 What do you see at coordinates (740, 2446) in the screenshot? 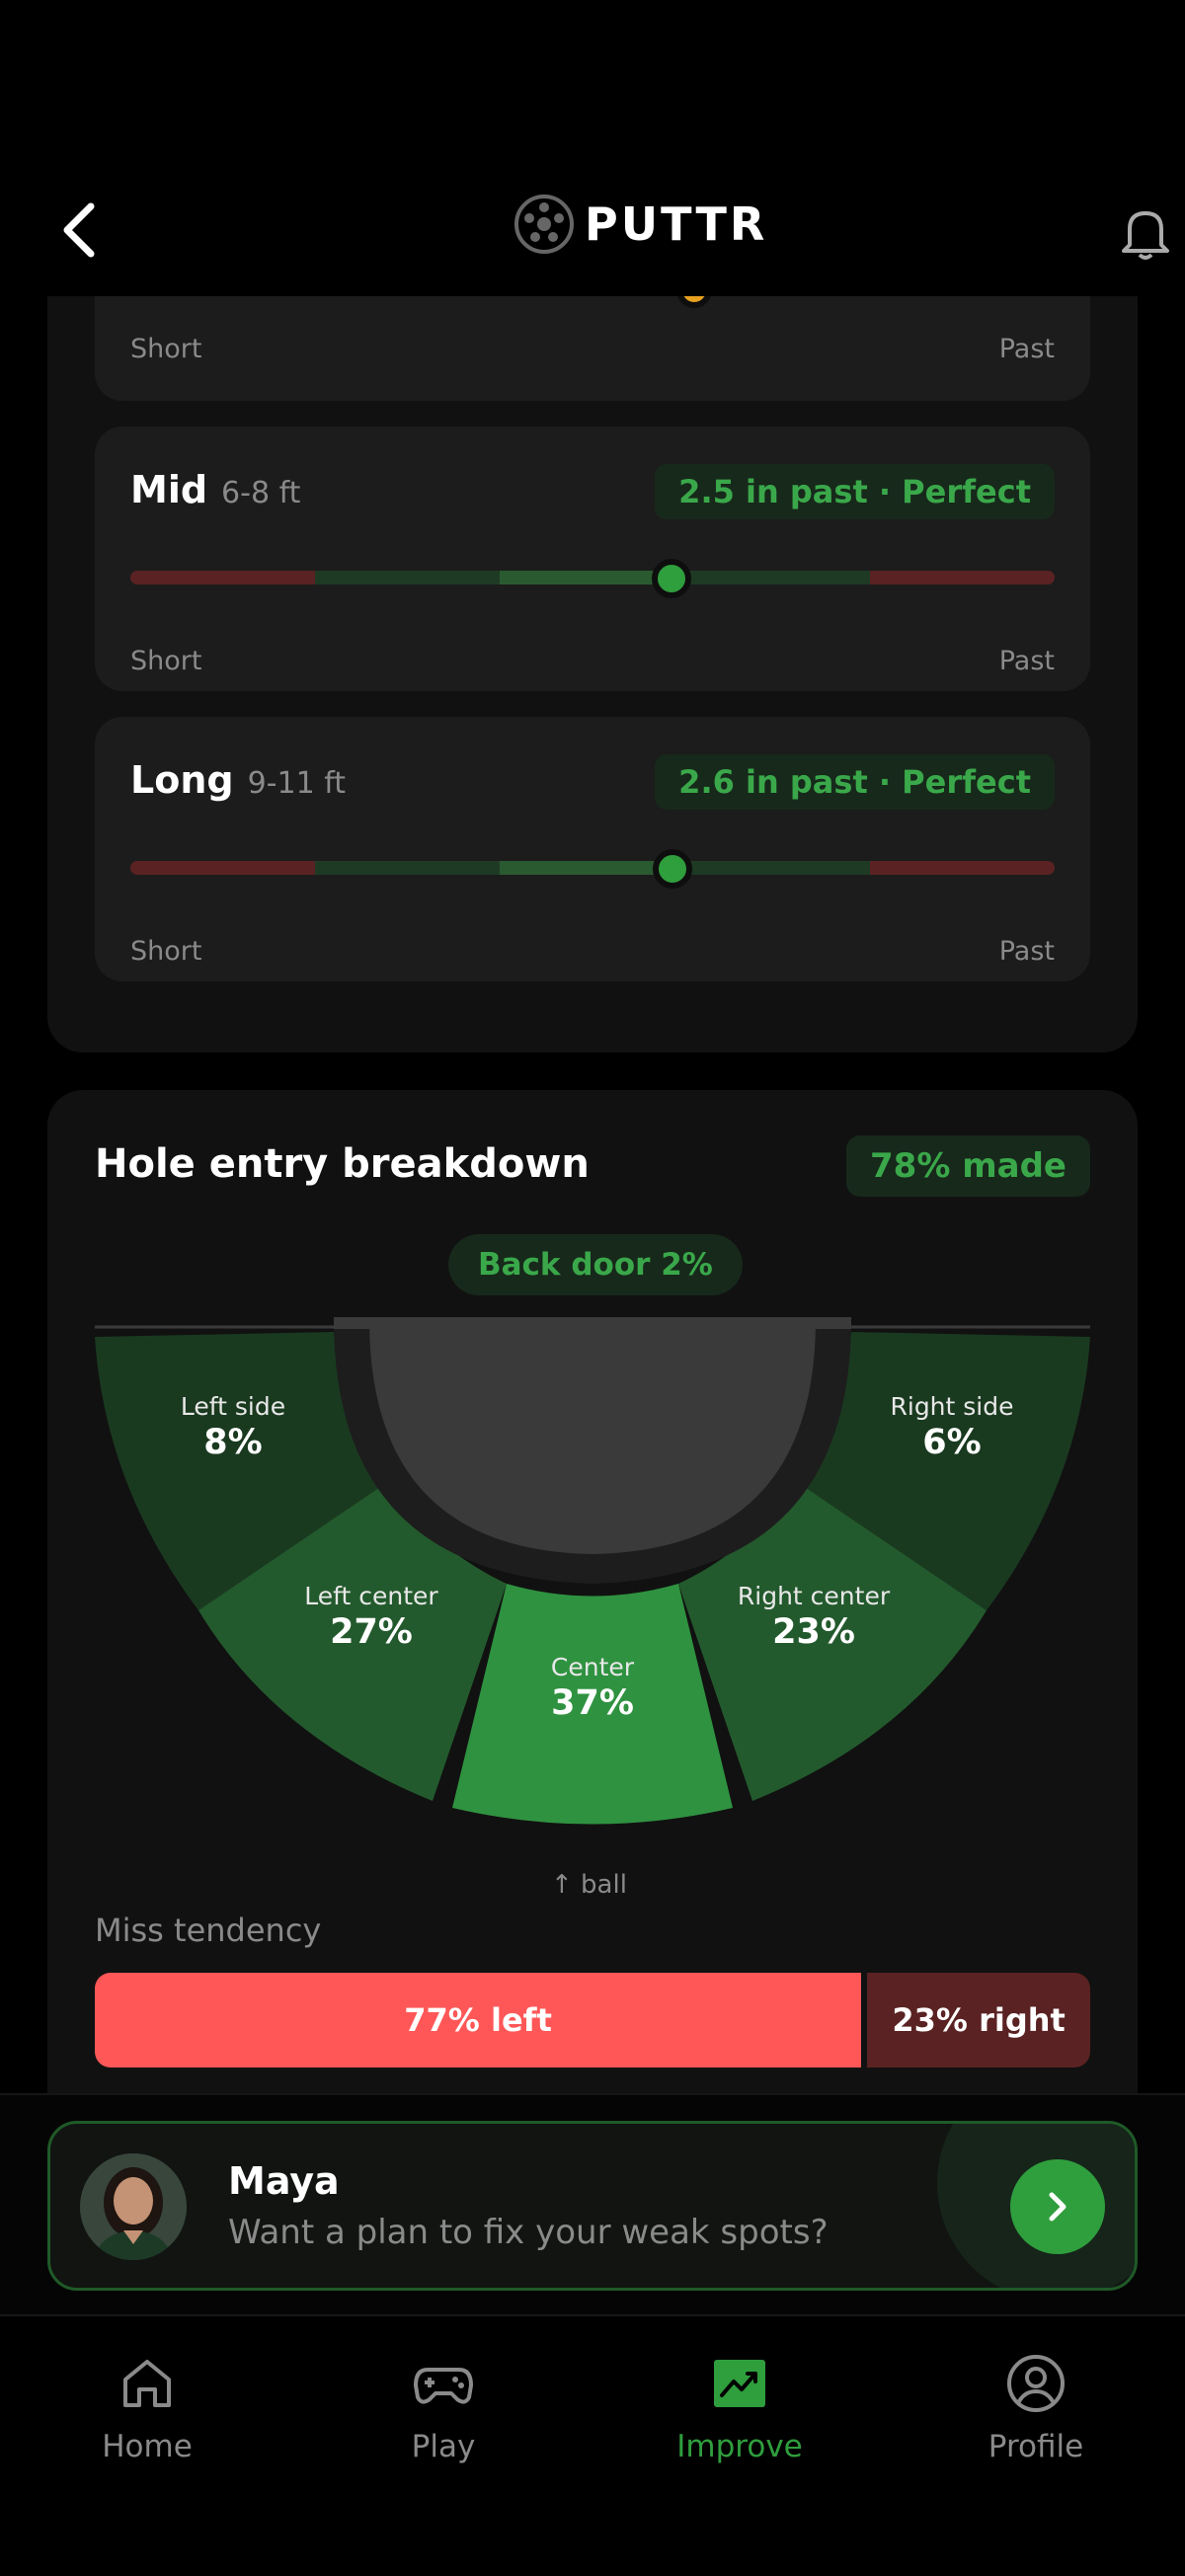
I see `nav-label: Improve` at bounding box center [740, 2446].